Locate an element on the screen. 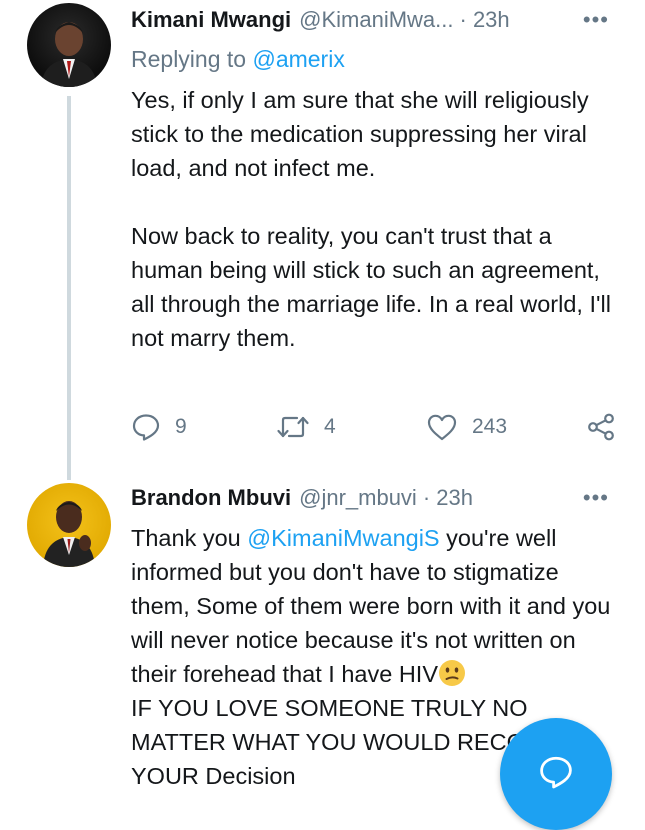 The image size is (645, 830). like-button: 243 is located at coordinates (506, 427).